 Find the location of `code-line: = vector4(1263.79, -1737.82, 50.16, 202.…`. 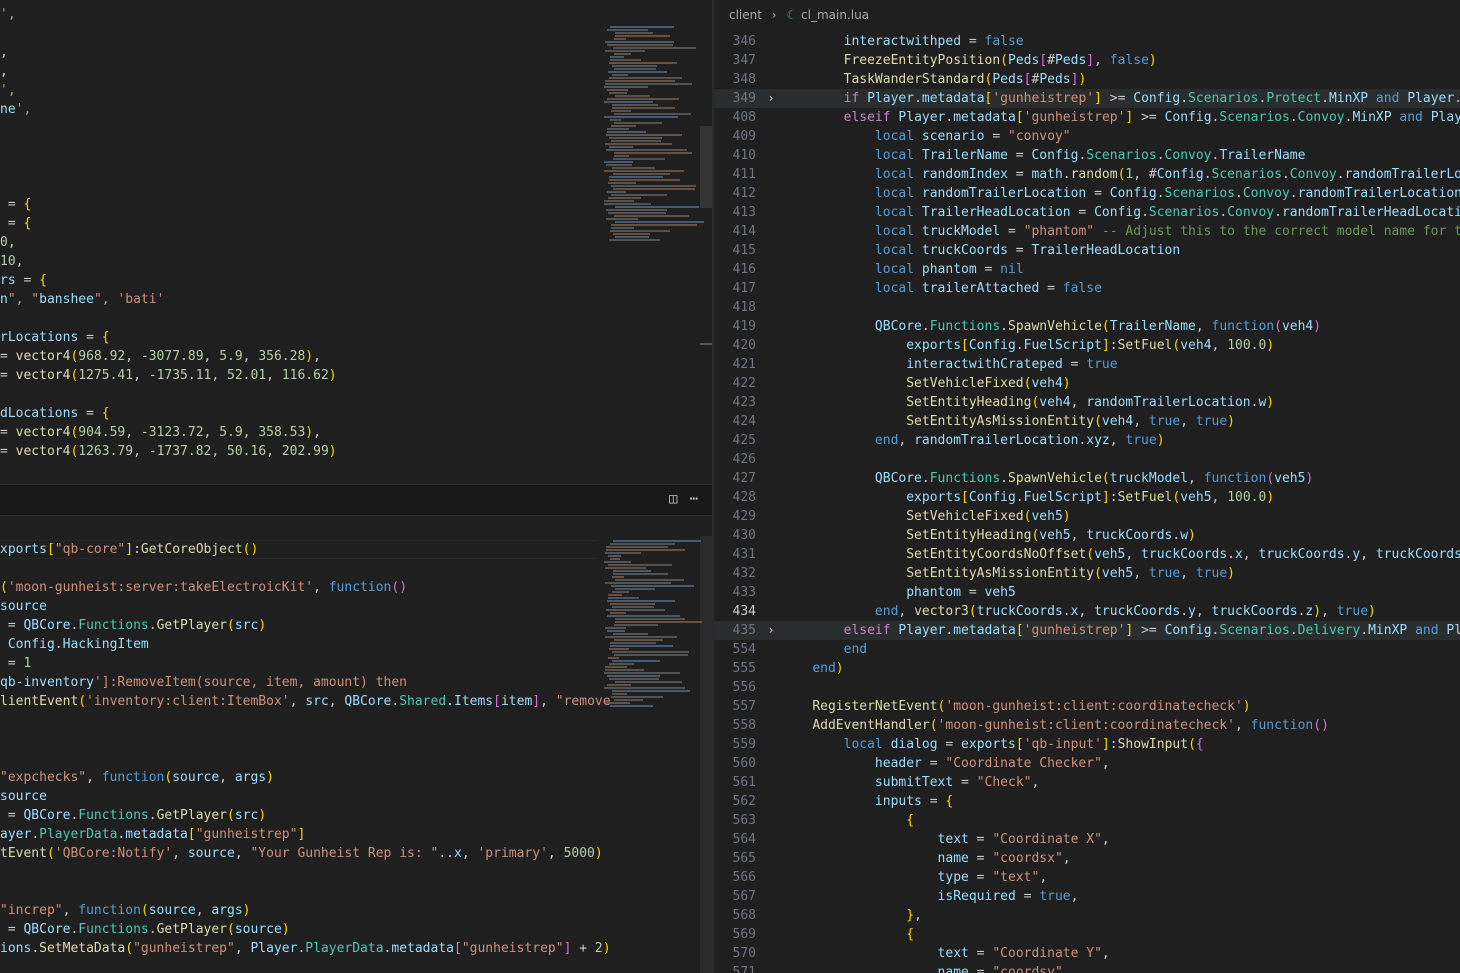

code-line: = vector4(1263.79, -1737.82, 50.16, 202.… is located at coordinates (300, 451).